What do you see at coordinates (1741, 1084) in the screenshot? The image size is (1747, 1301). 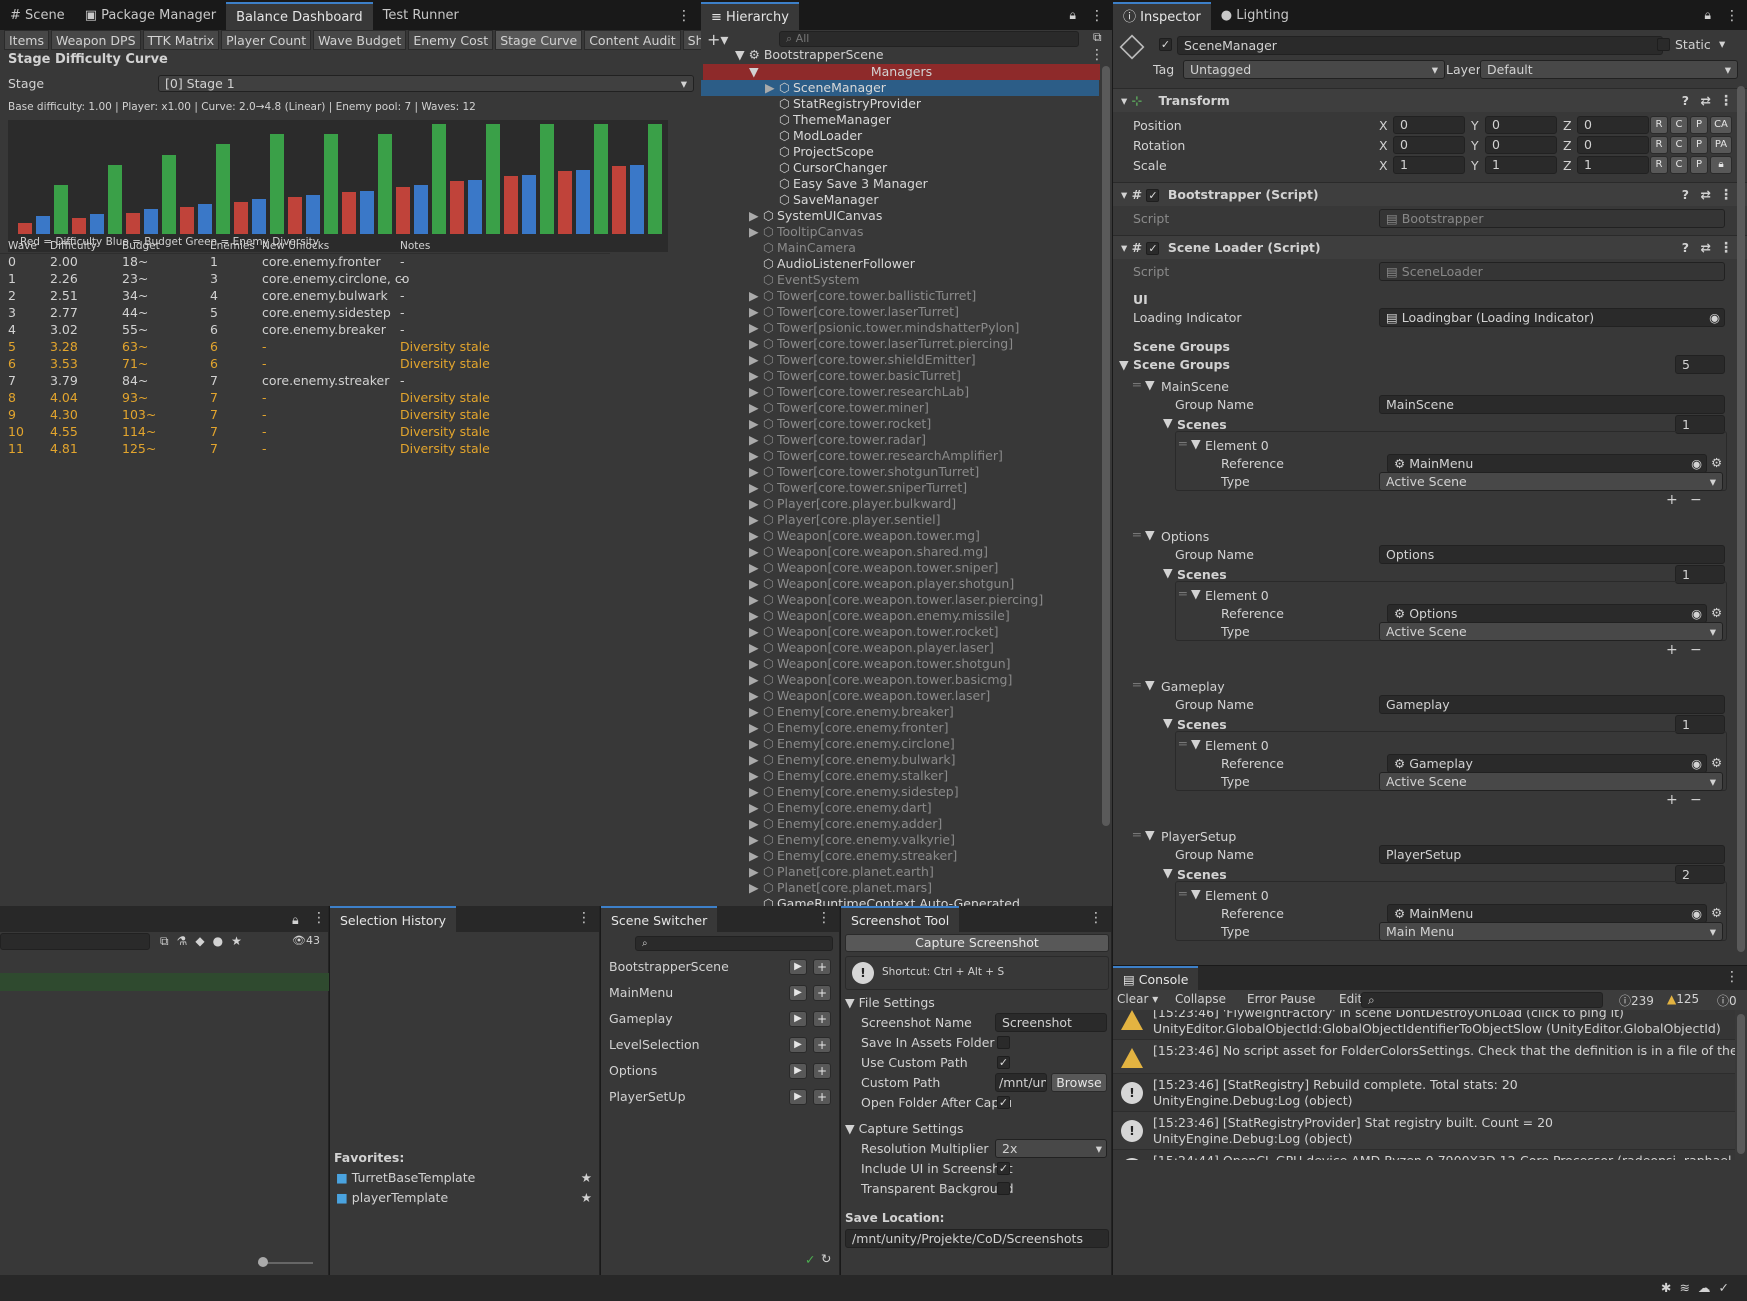 I see `console-scrollbar` at bounding box center [1741, 1084].